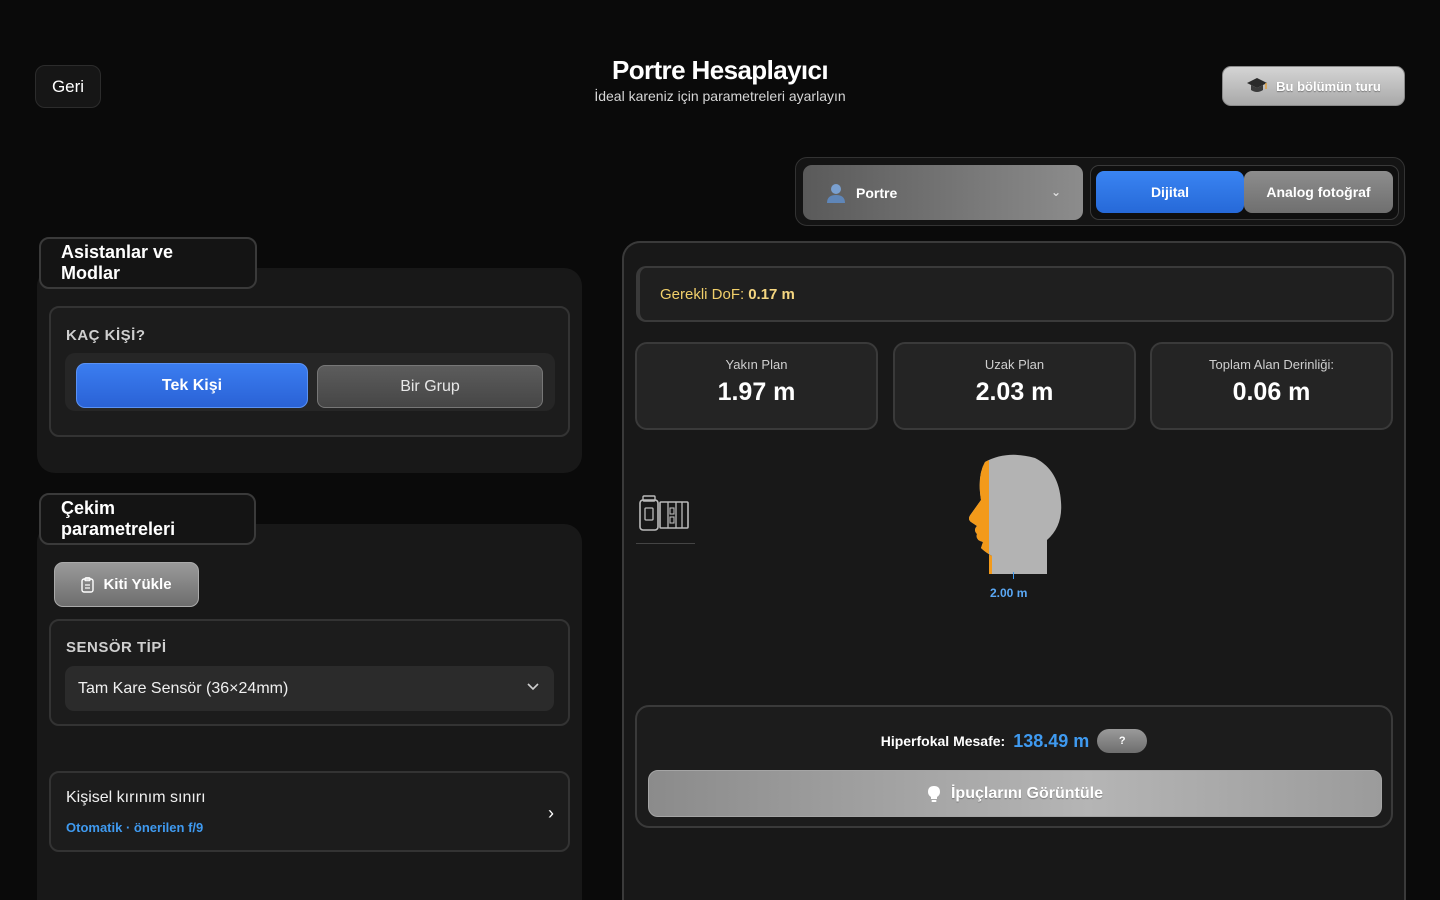 The image size is (1440, 900). Describe the element at coordinates (756, 392) in the screenshot. I see `near-plane-value: 1.97 m` at that location.